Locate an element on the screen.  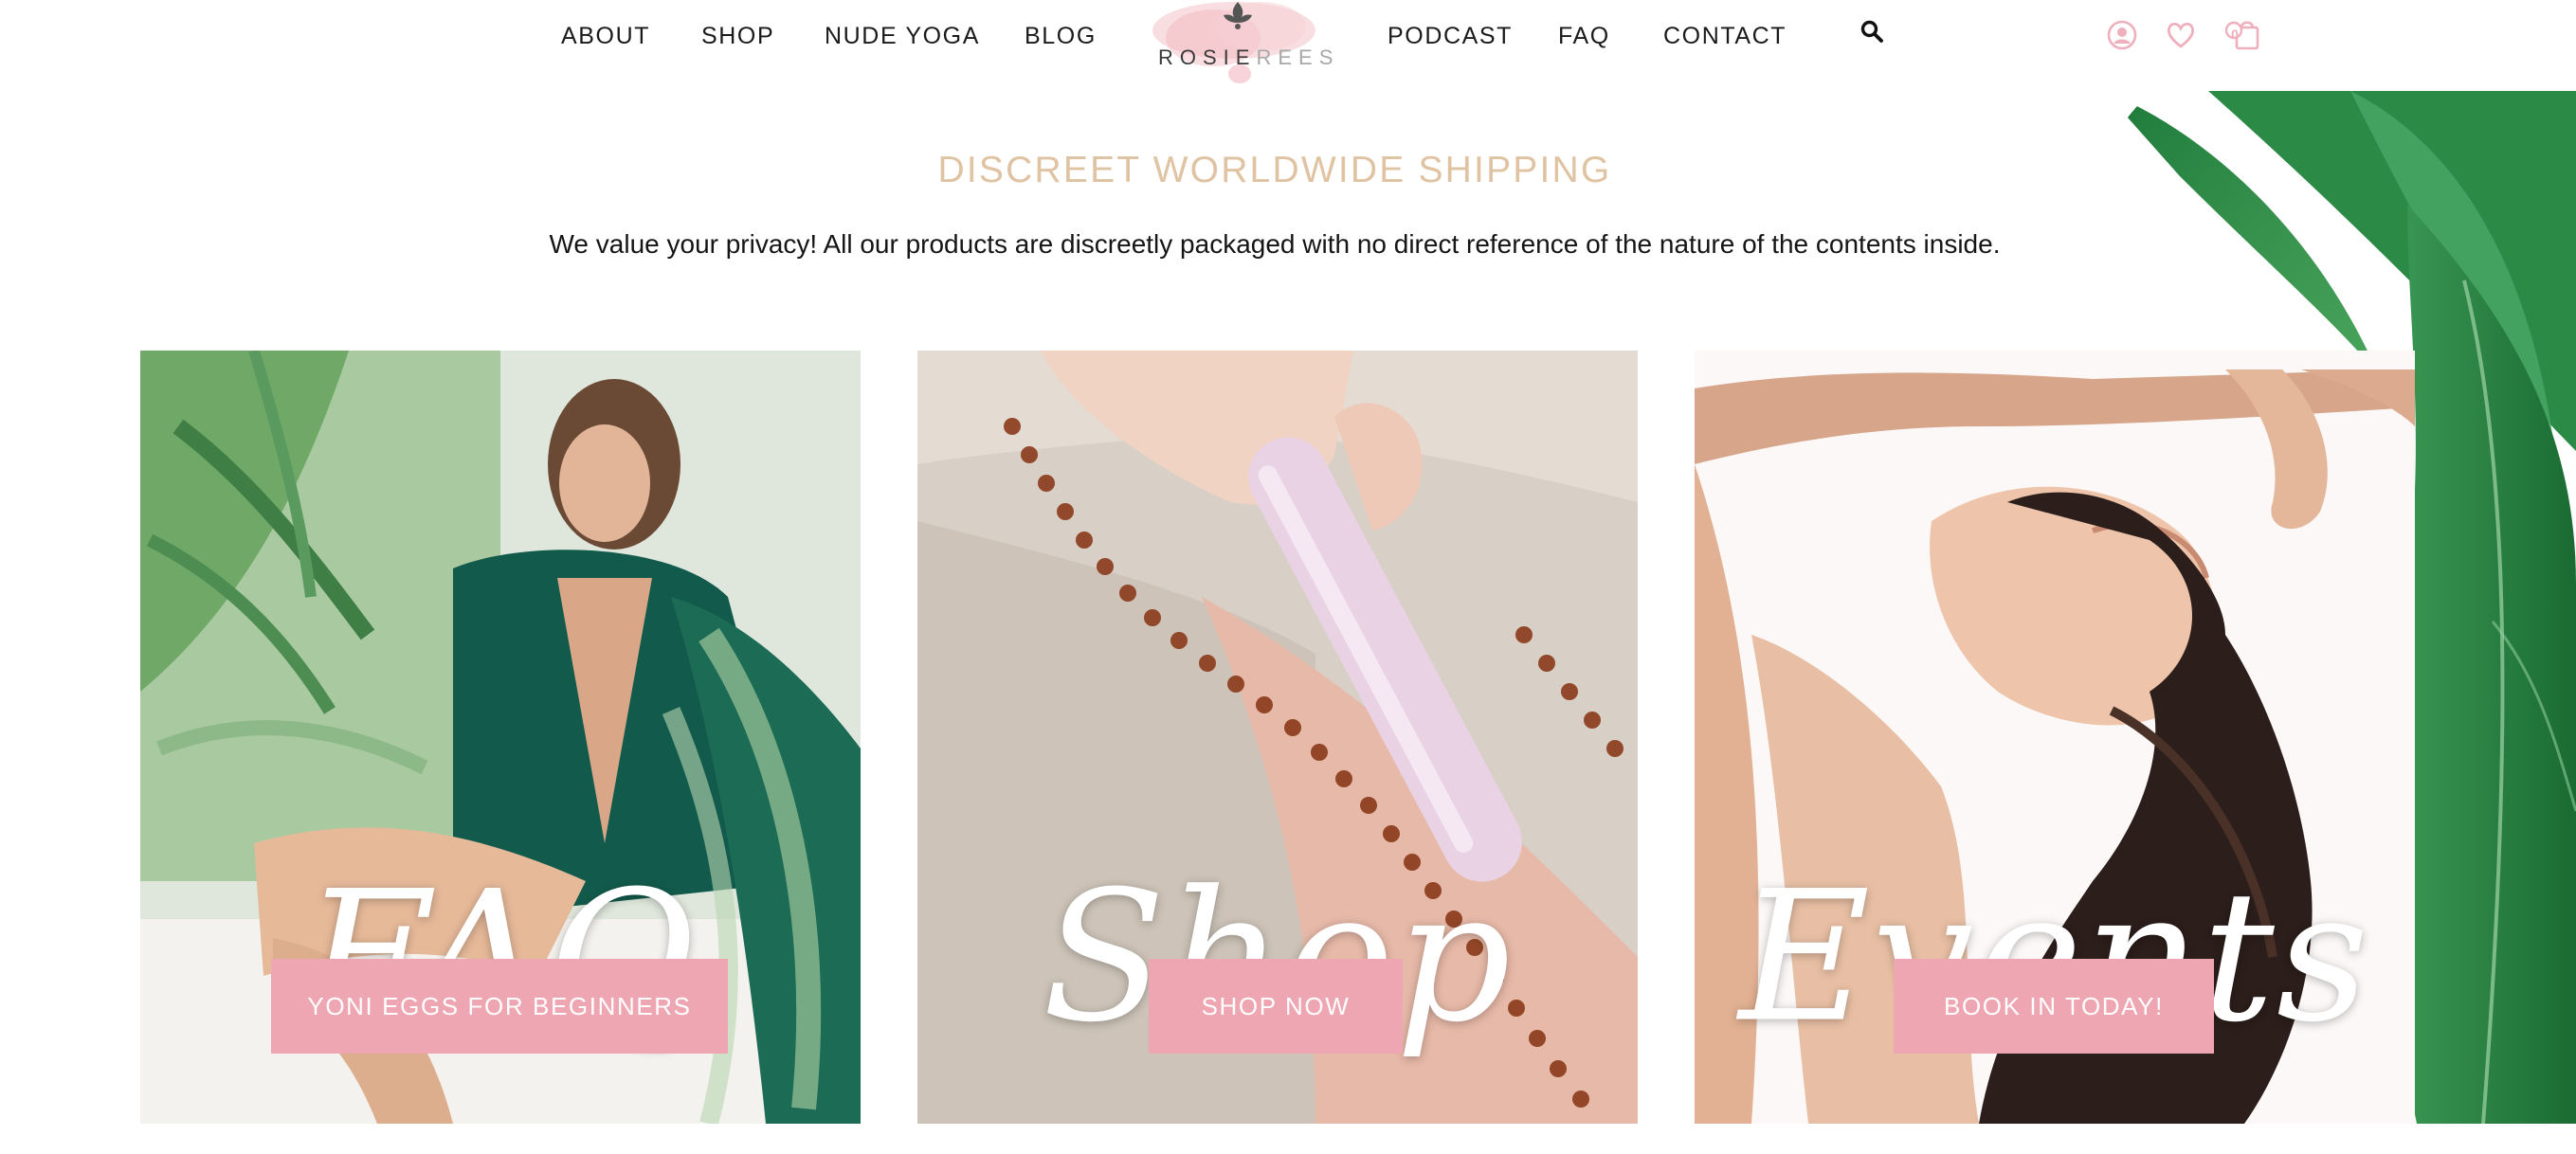
logo-wordmark: ROSIEREES is located at coordinates (1248, 57).